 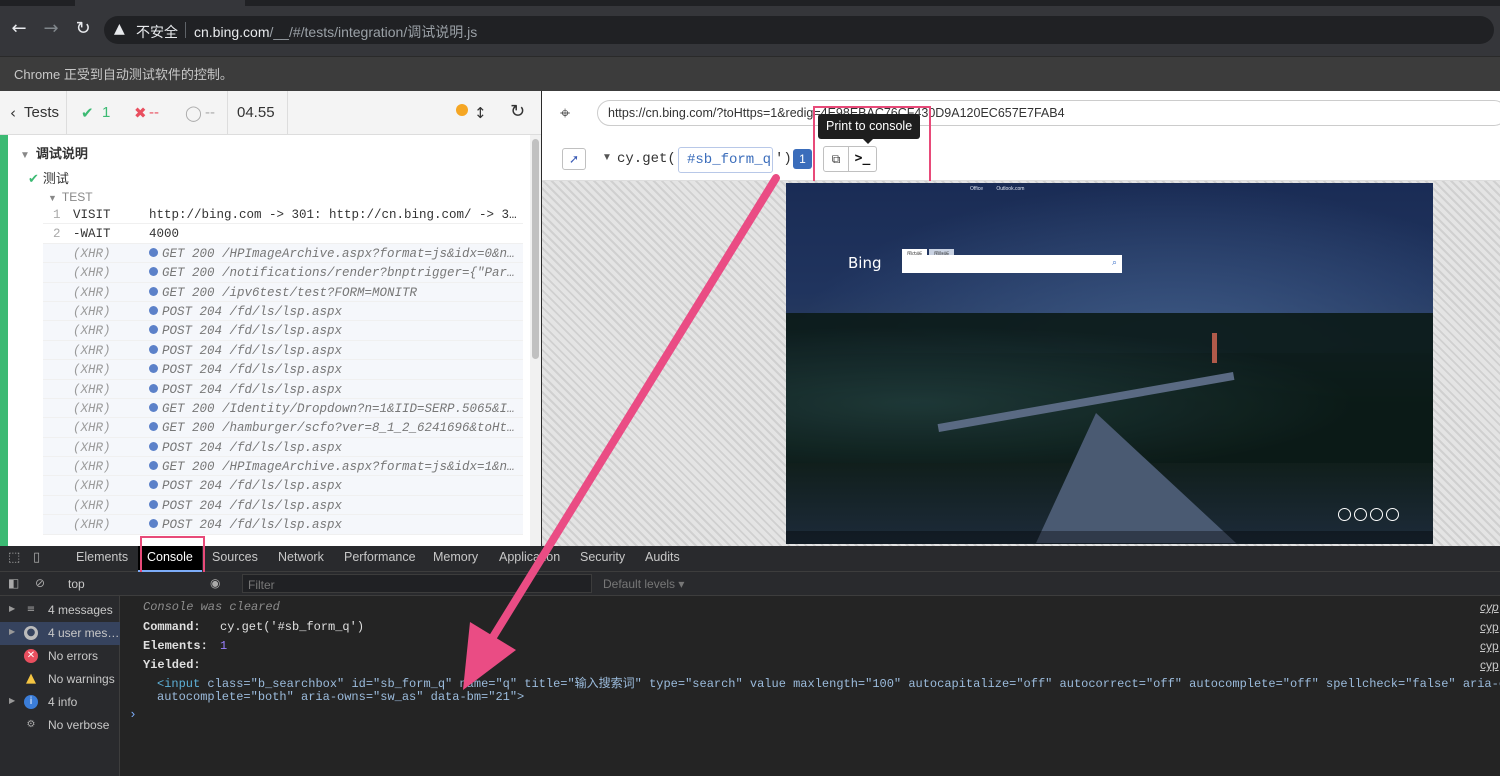 I want to click on inspect-icon: ⬚, so click(x=14, y=557).